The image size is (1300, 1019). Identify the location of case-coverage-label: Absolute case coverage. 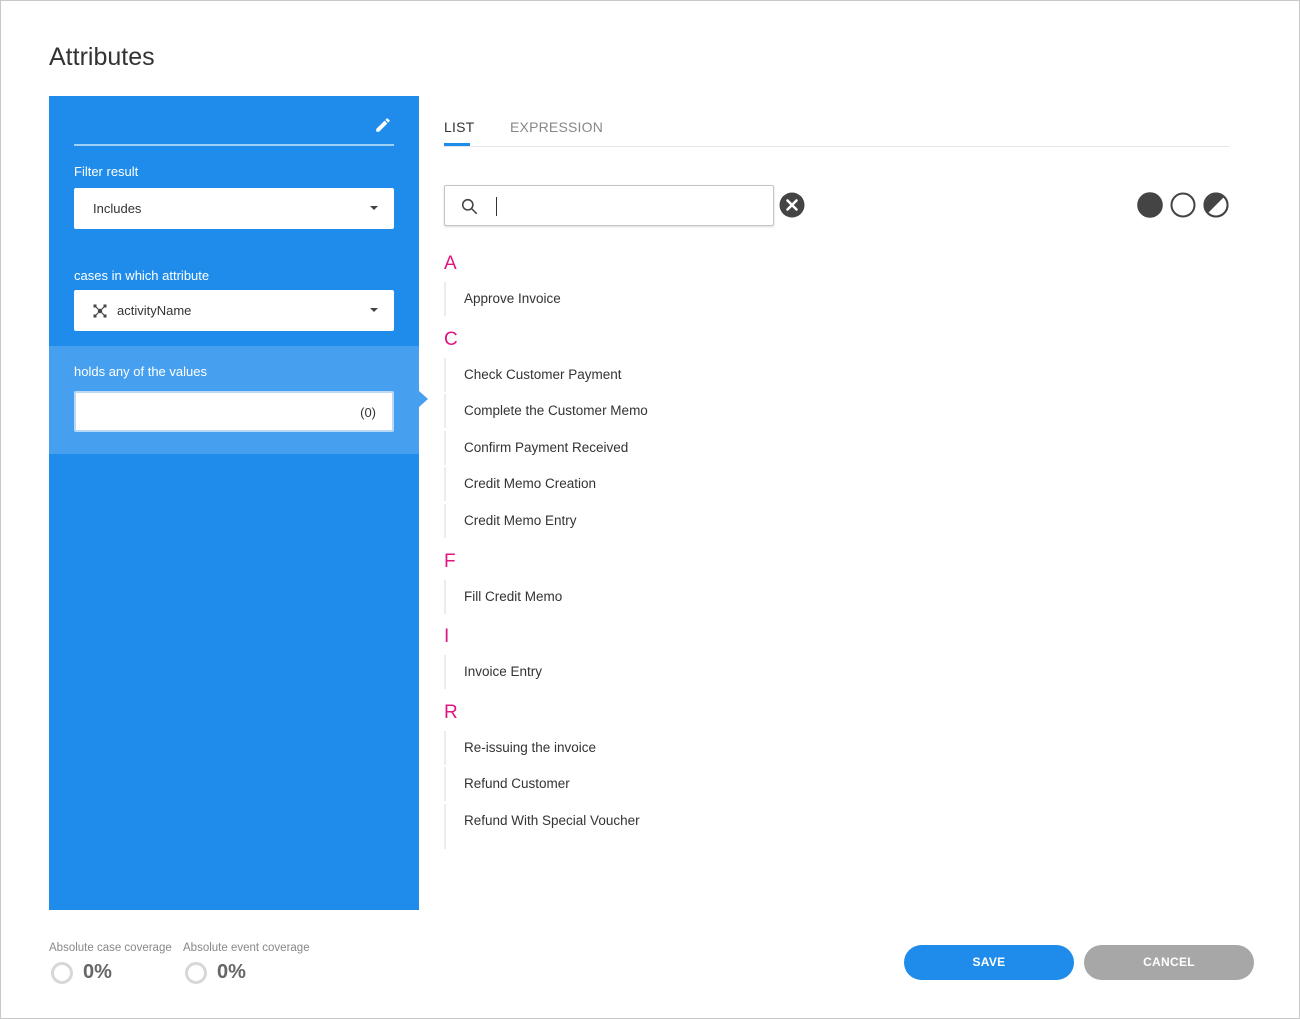
(110, 948).